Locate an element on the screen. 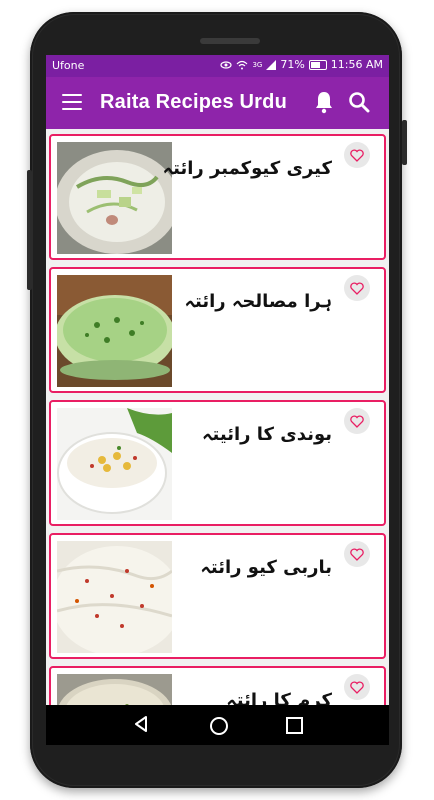 This screenshot has height=800, width=434. network-type: 3G is located at coordinates (257, 64).